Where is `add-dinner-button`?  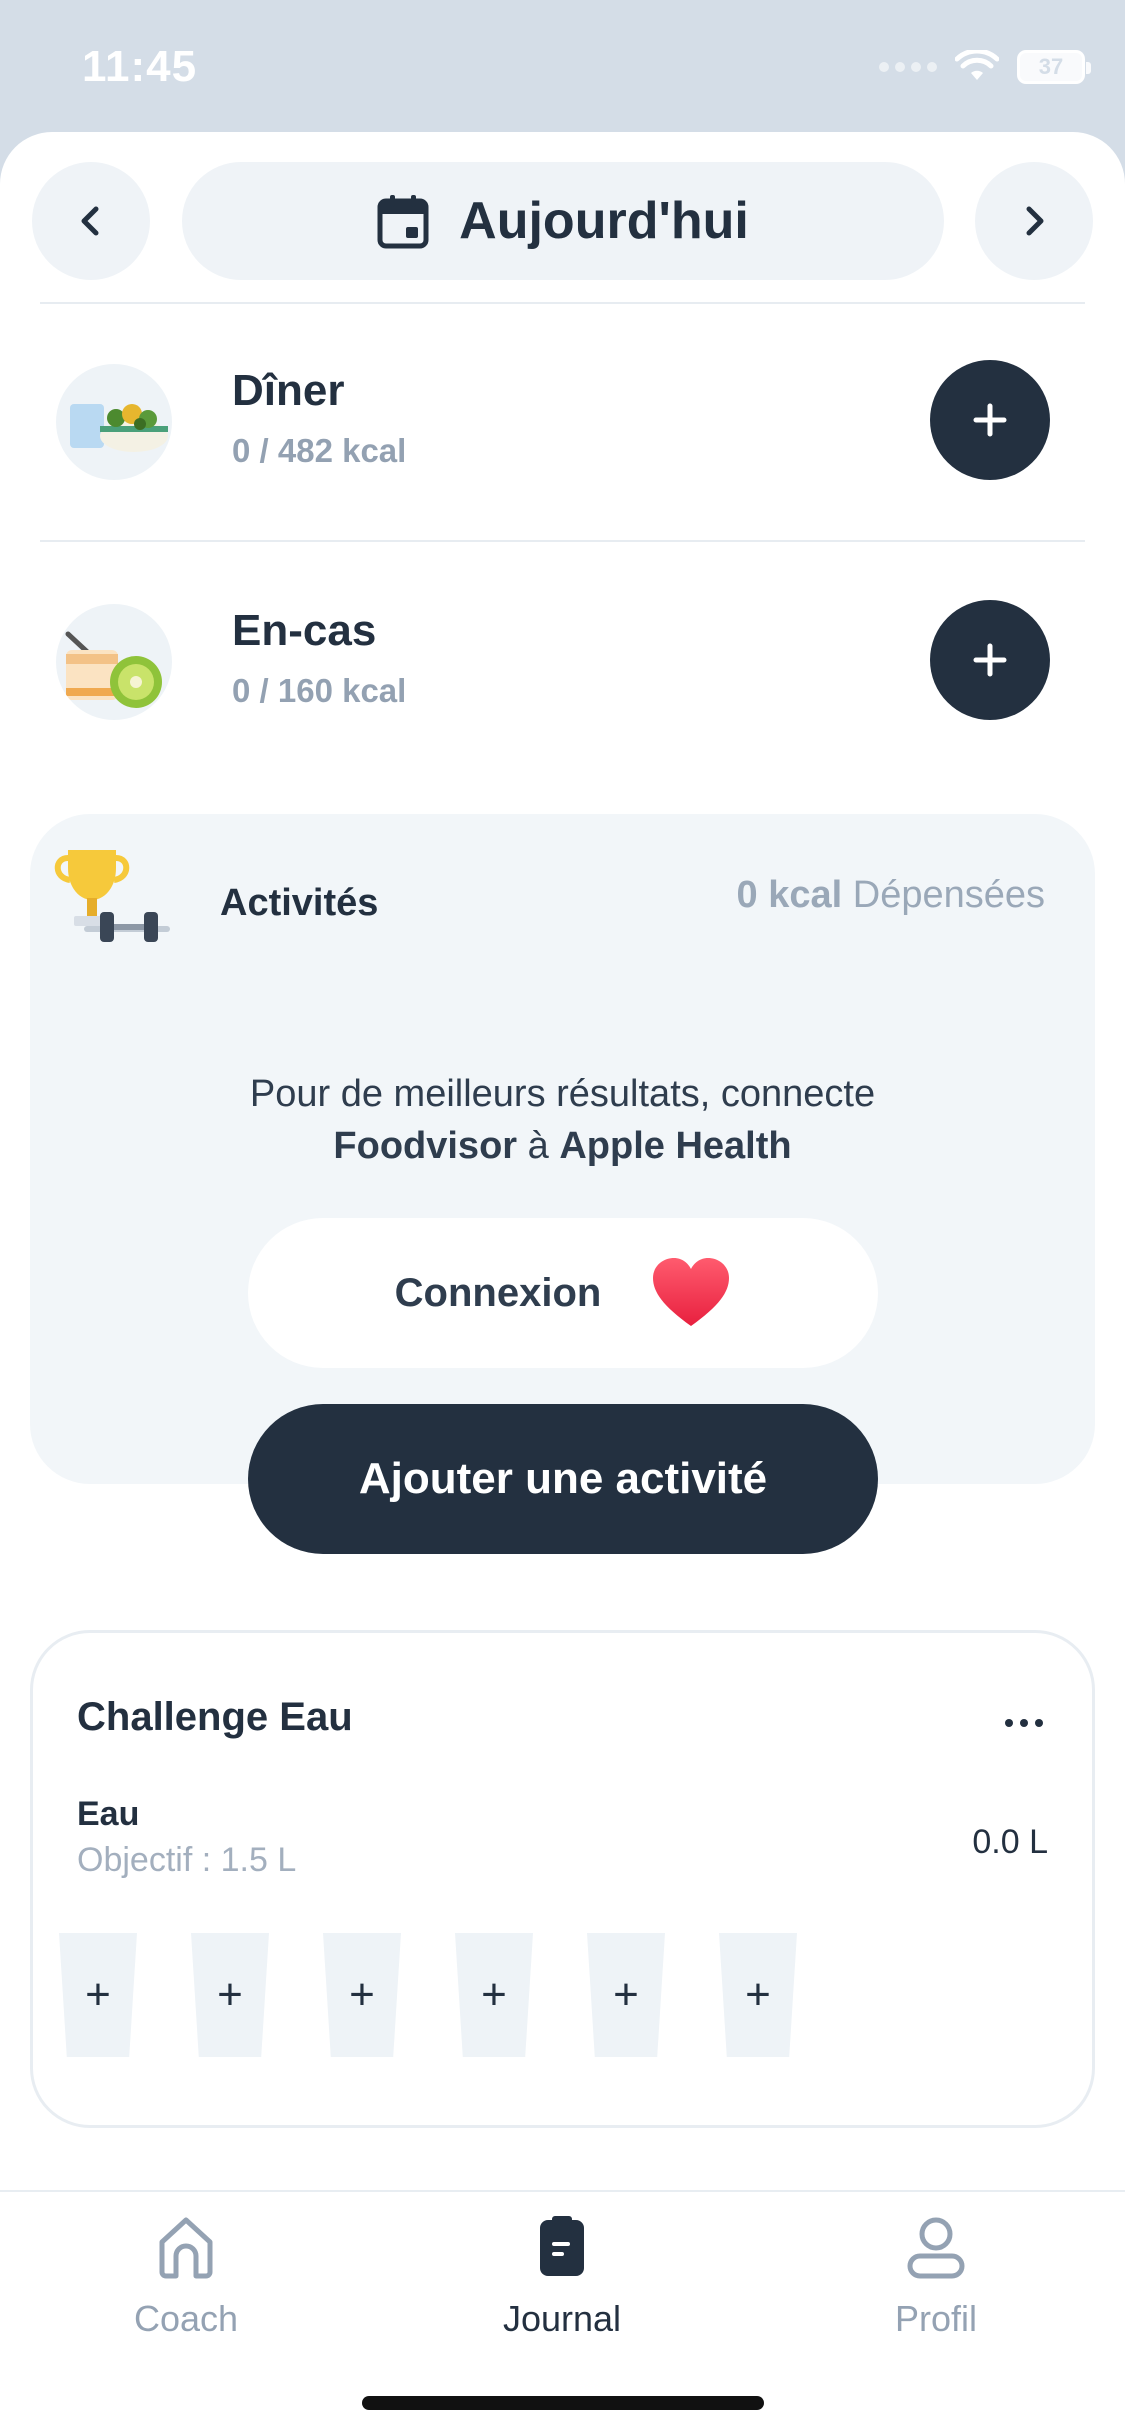
add-dinner-button is located at coordinates (990, 420).